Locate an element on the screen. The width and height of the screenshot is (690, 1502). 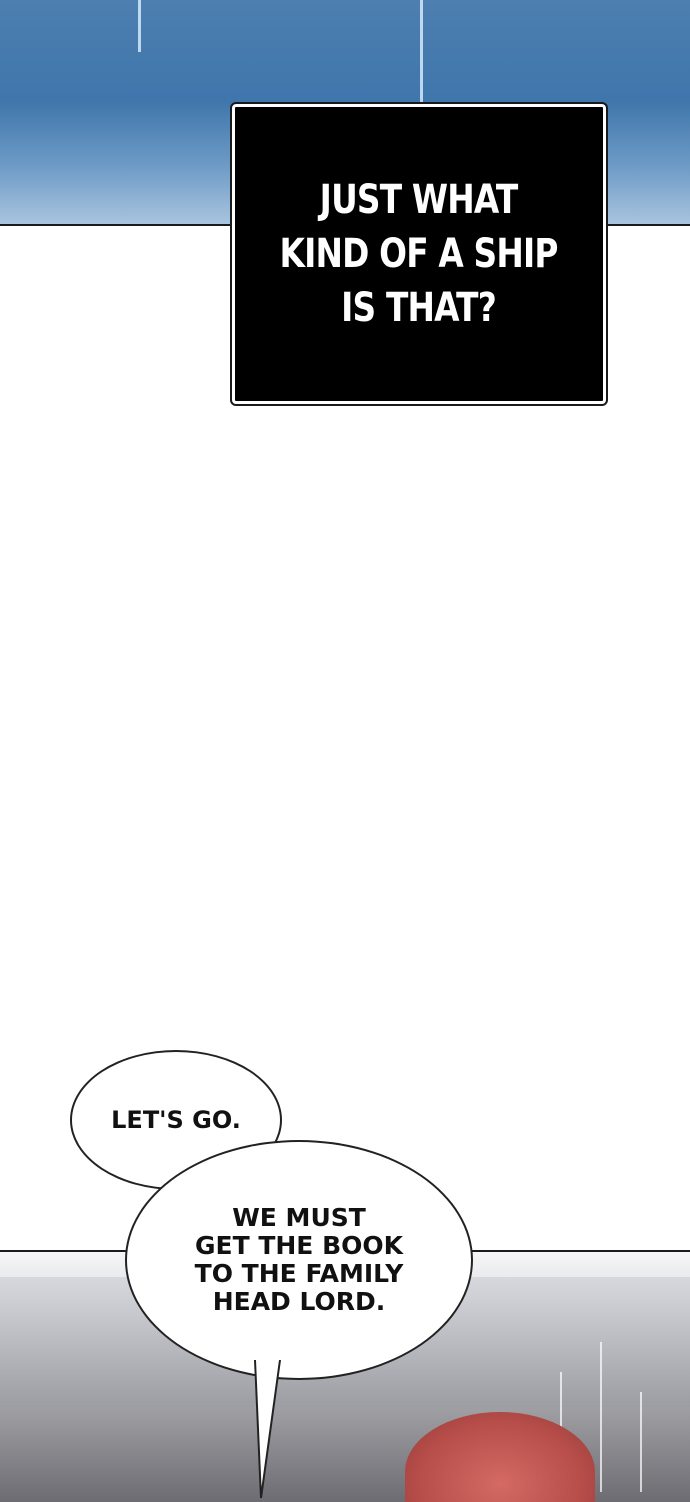
narration-caption-box: JUST WHAT KIND OF A SHIP IS THAT? is located at coordinates (419, 254).